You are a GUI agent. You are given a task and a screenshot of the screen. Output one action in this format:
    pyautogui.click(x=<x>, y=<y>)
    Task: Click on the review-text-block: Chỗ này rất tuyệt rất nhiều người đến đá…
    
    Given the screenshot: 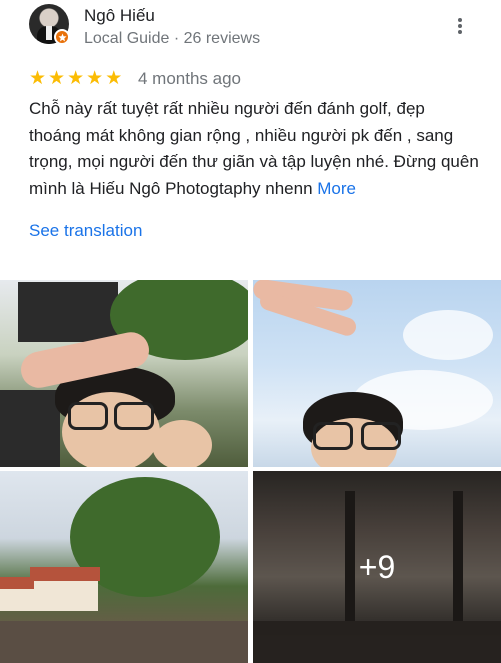 What is the action you would take?
    pyautogui.click(x=254, y=149)
    